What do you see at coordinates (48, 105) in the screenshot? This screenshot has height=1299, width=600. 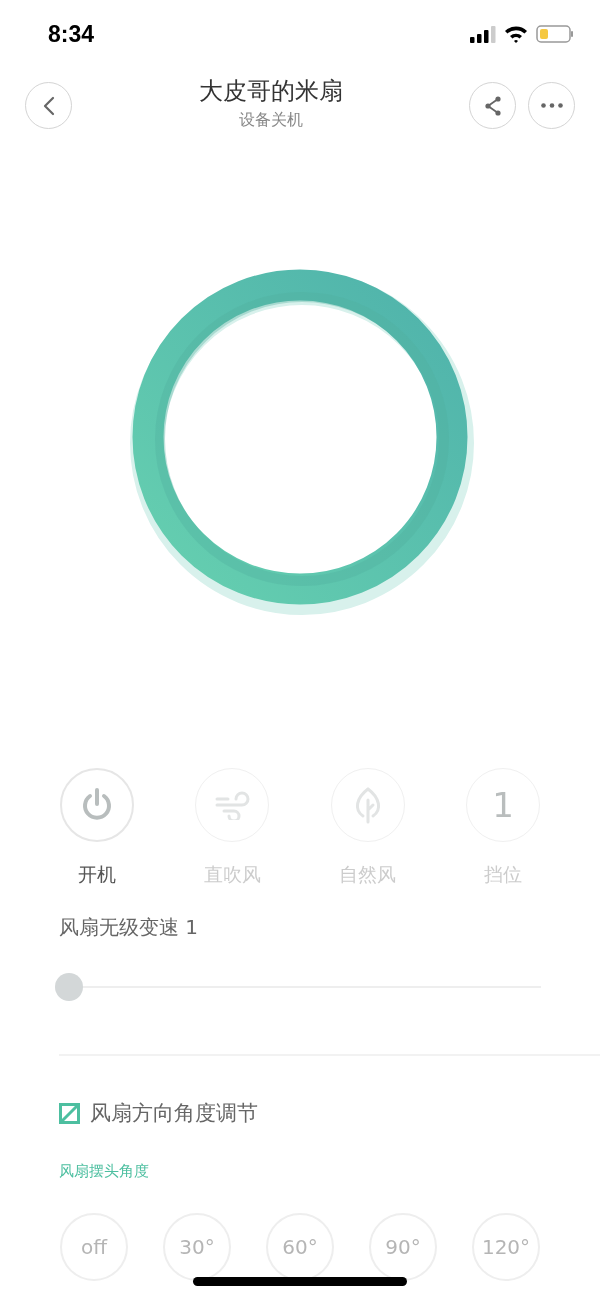 I see `back-icon` at bounding box center [48, 105].